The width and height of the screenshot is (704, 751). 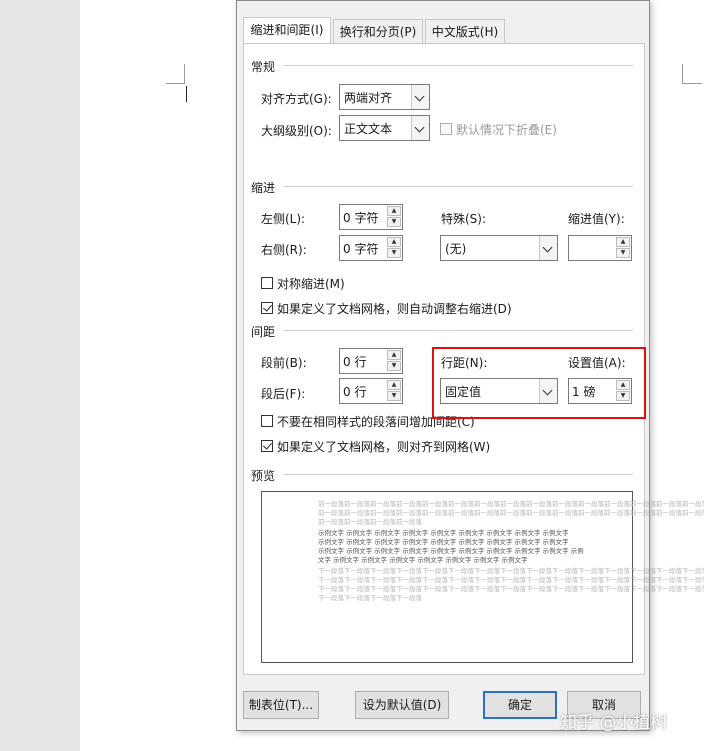 I want to click on tab-line-page-breaks: 换行和分页(P), so click(x=378, y=31).